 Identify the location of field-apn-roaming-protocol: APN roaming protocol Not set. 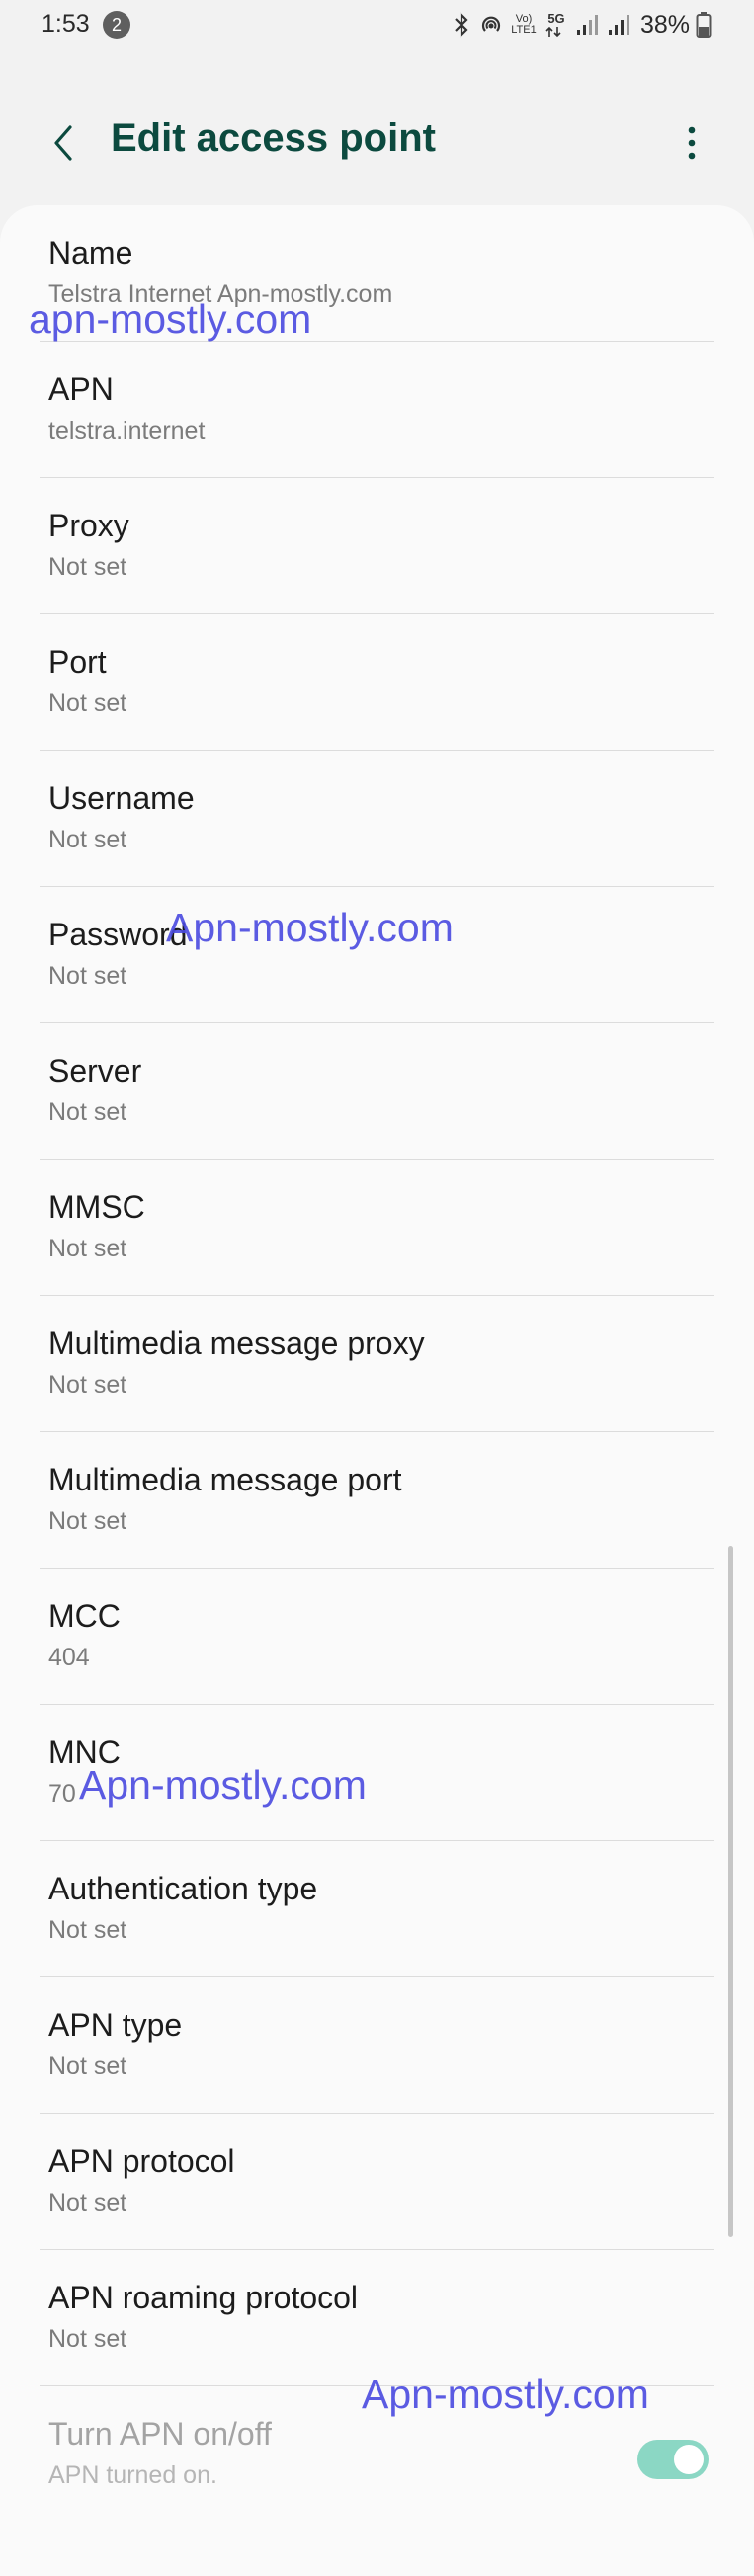
(377, 2318).